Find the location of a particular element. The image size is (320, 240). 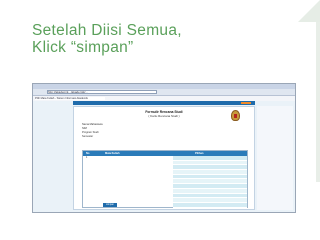

side-decoration is located at coordinates (318, 102).